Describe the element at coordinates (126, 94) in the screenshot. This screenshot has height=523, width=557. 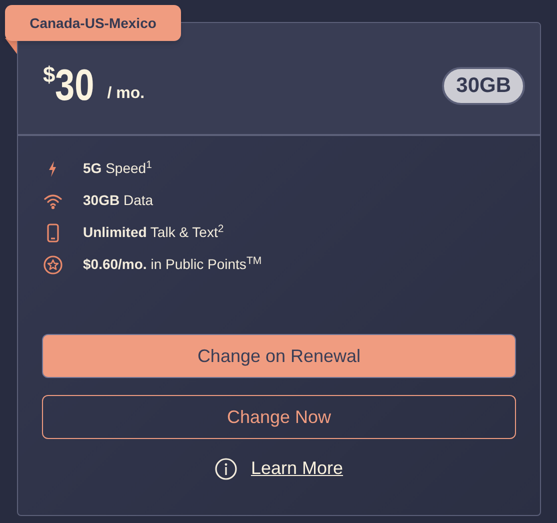
I see `price-period: / mo.` at that location.